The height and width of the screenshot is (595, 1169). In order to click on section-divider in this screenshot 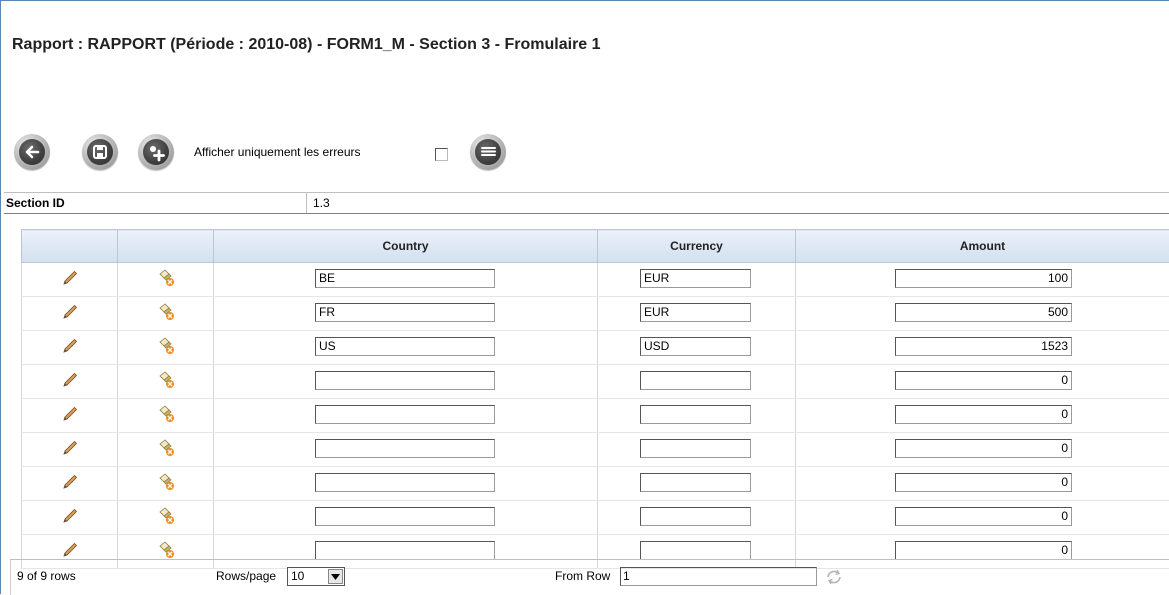, I will do `click(306, 203)`.